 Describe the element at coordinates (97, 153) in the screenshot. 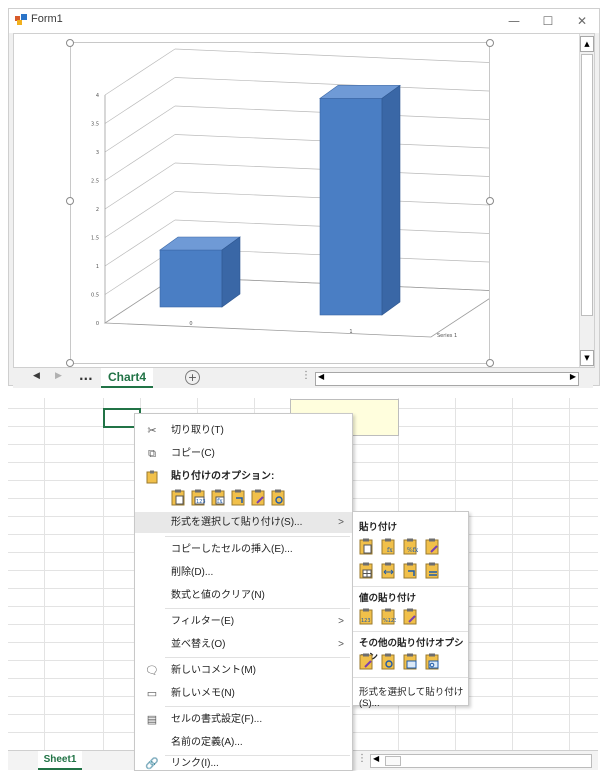

I see `y-tick-label: 3` at that location.